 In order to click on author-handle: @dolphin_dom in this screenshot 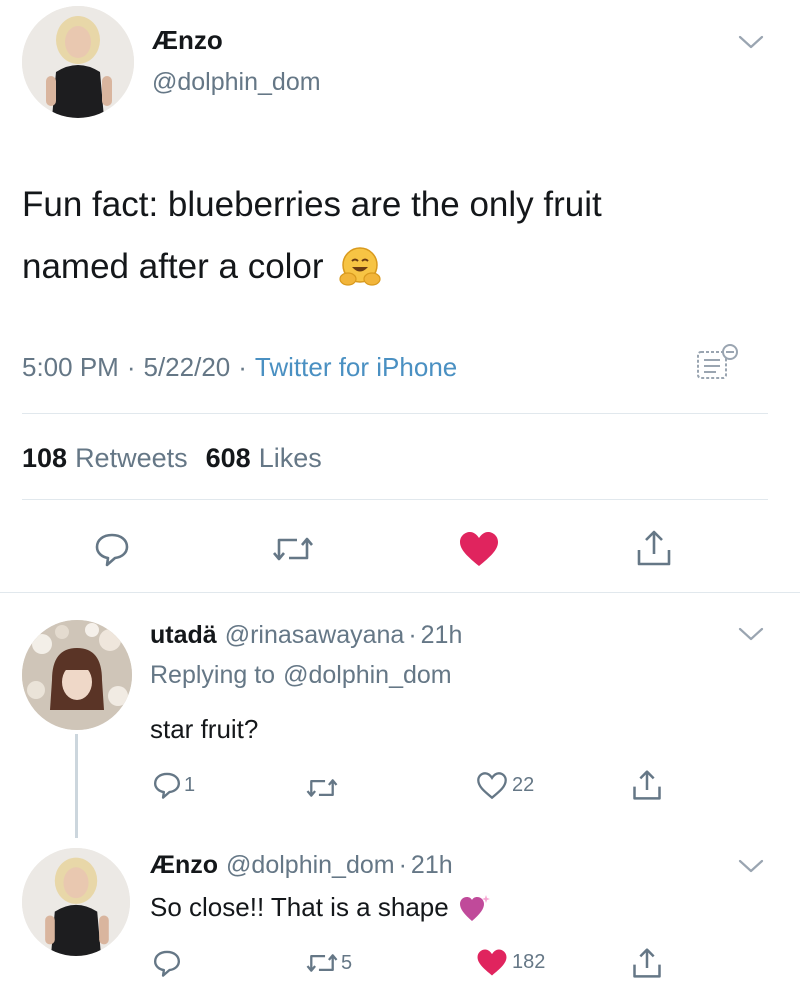, I will do `click(236, 82)`.